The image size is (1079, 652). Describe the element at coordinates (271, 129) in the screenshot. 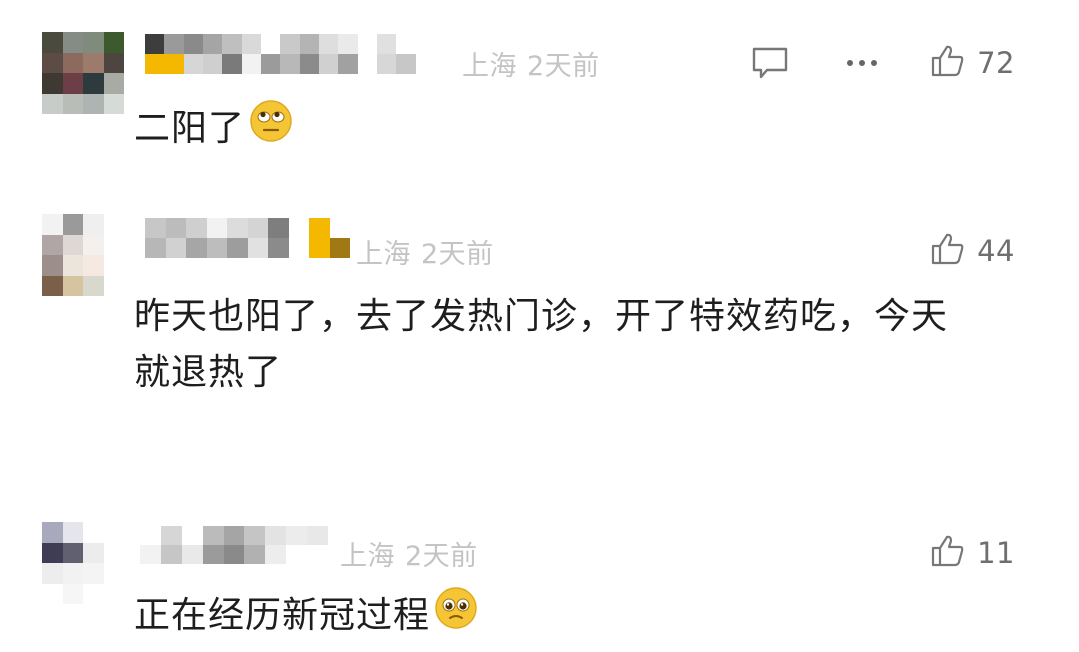

I see `rolling-eyes-emoji-icon` at that location.